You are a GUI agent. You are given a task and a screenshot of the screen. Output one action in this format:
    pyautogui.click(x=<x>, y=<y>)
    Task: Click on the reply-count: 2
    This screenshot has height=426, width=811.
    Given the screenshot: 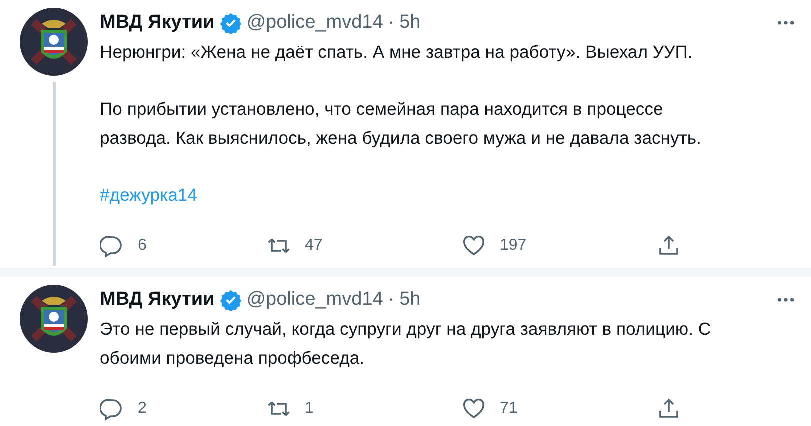 What is the action you would take?
    pyautogui.click(x=142, y=409)
    